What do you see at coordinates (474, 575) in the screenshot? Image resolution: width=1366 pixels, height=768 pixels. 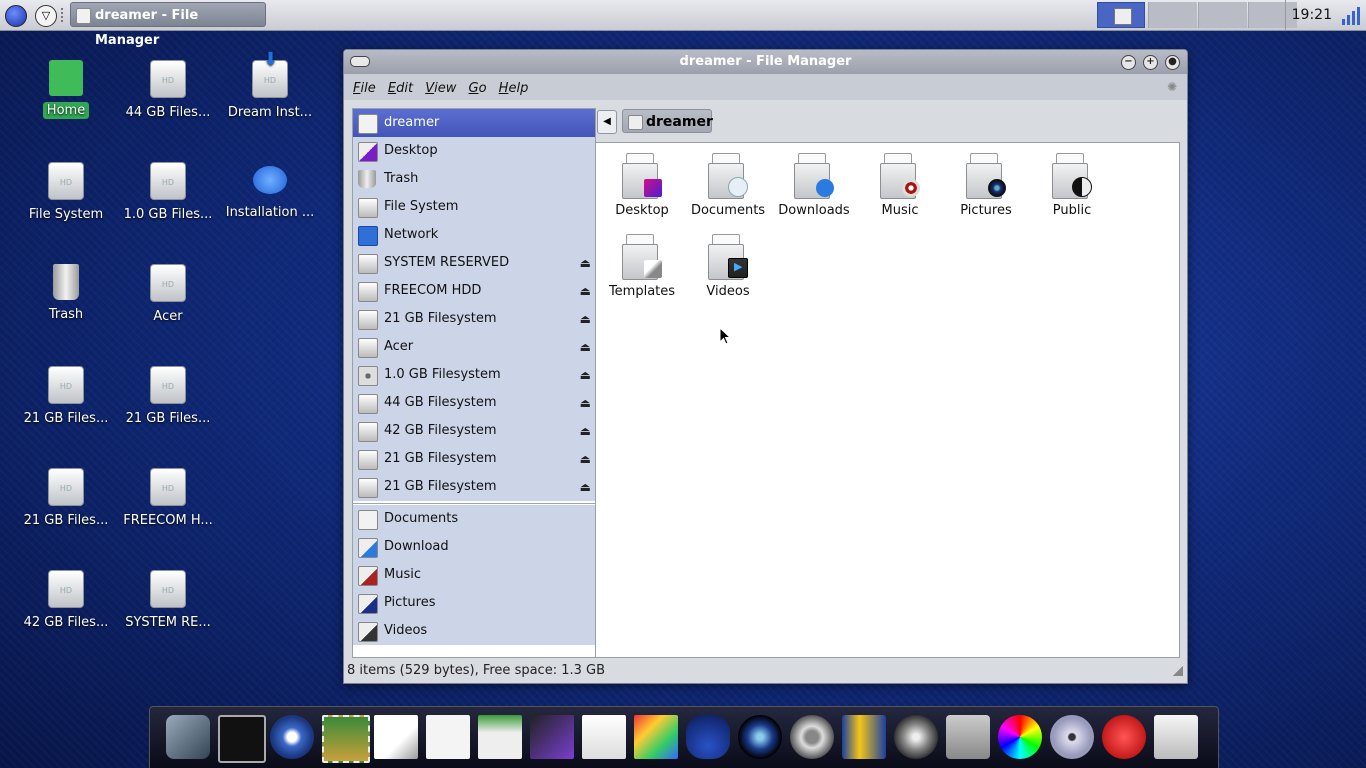 I see `sidebar-item-music: Music` at bounding box center [474, 575].